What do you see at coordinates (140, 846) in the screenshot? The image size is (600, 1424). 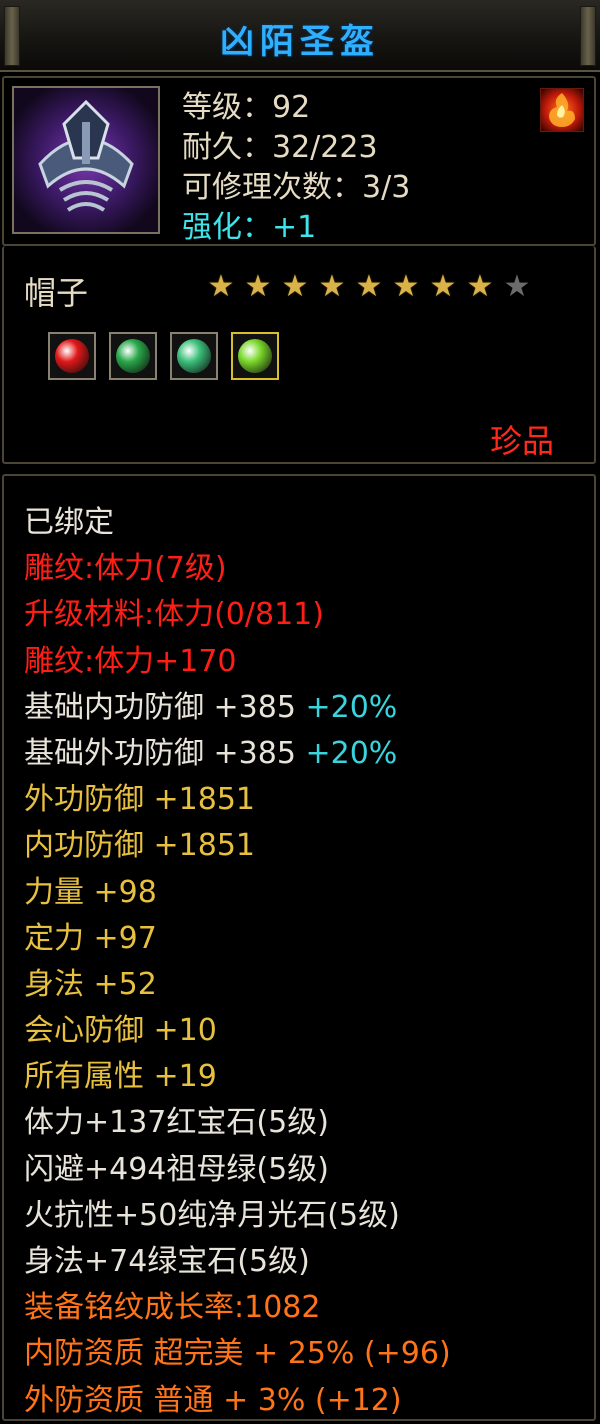 I see `stat-text: 内功防御 +1851` at bounding box center [140, 846].